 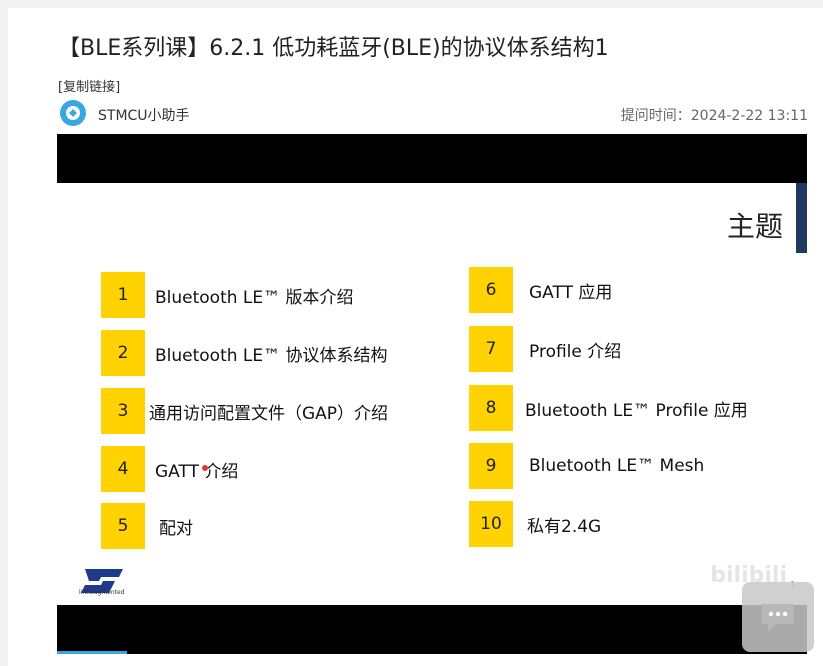 What do you see at coordinates (89, 85) in the screenshot?
I see `copy-link-button: [复制链接]` at bounding box center [89, 85].